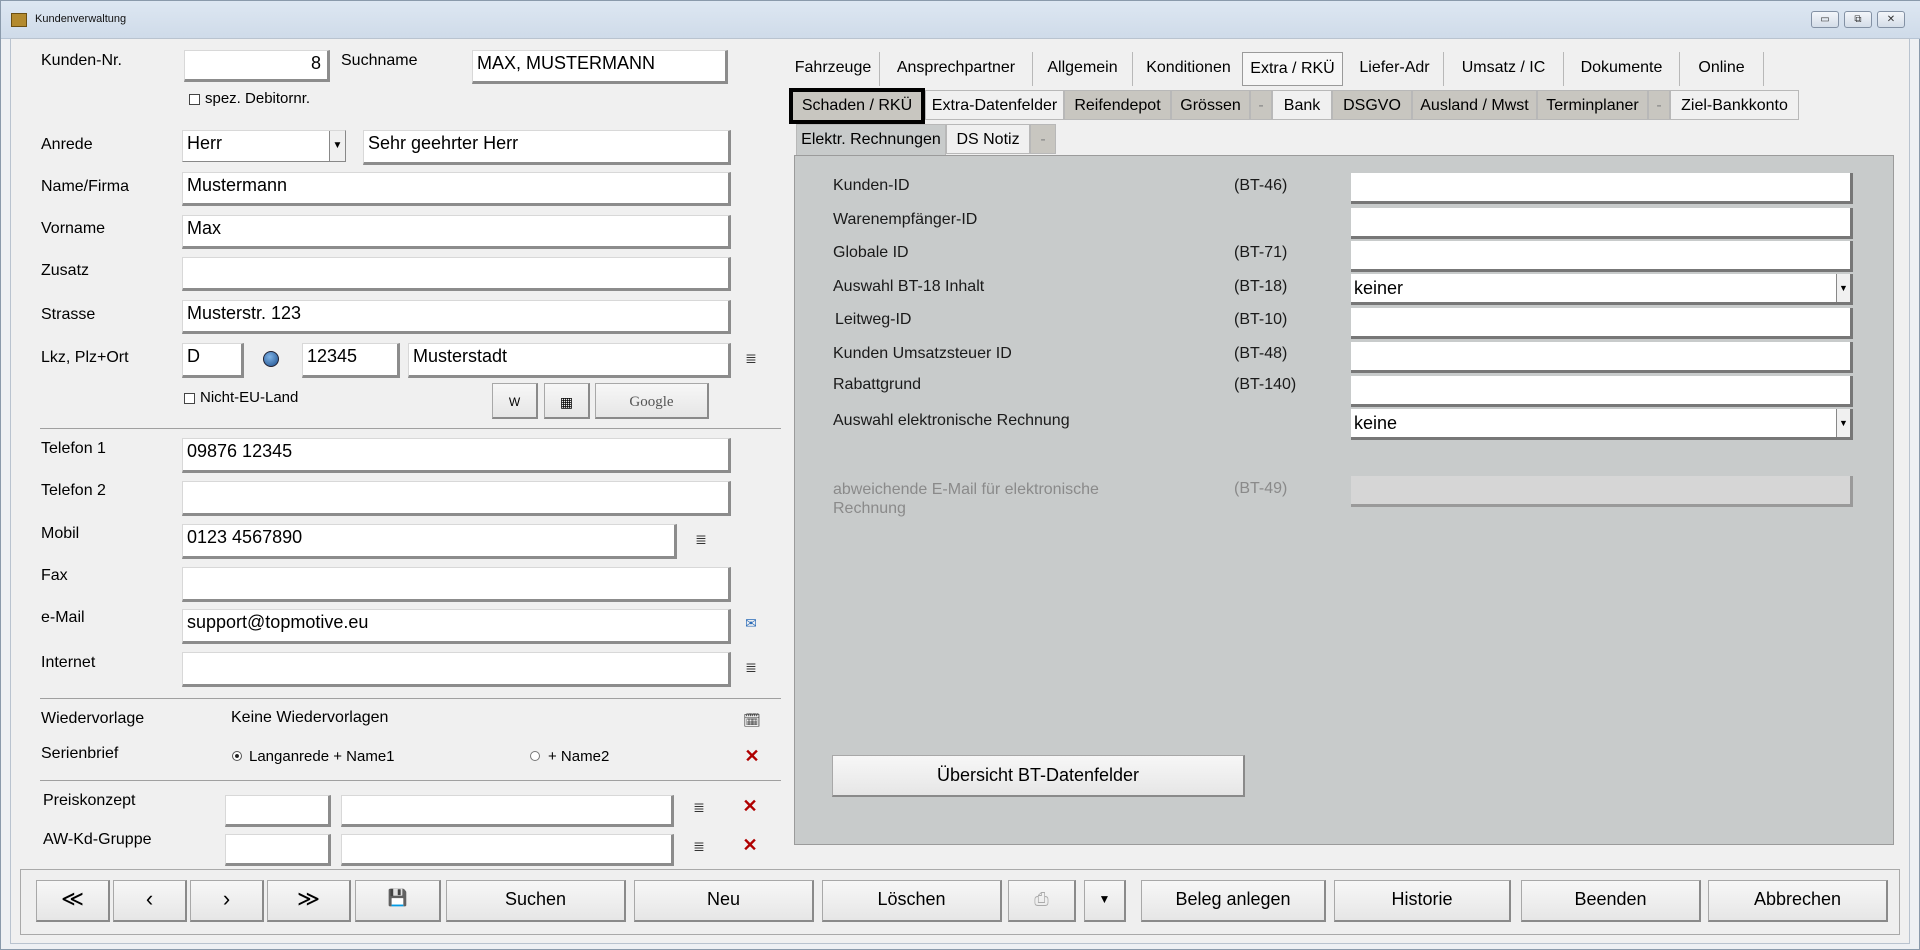 This screenshot has width=1920, height=950. What do you see at coordinates (1302, 105) in the screenshot?
I see `subtab-bank: Bank` at bounding box center [1302, 105].